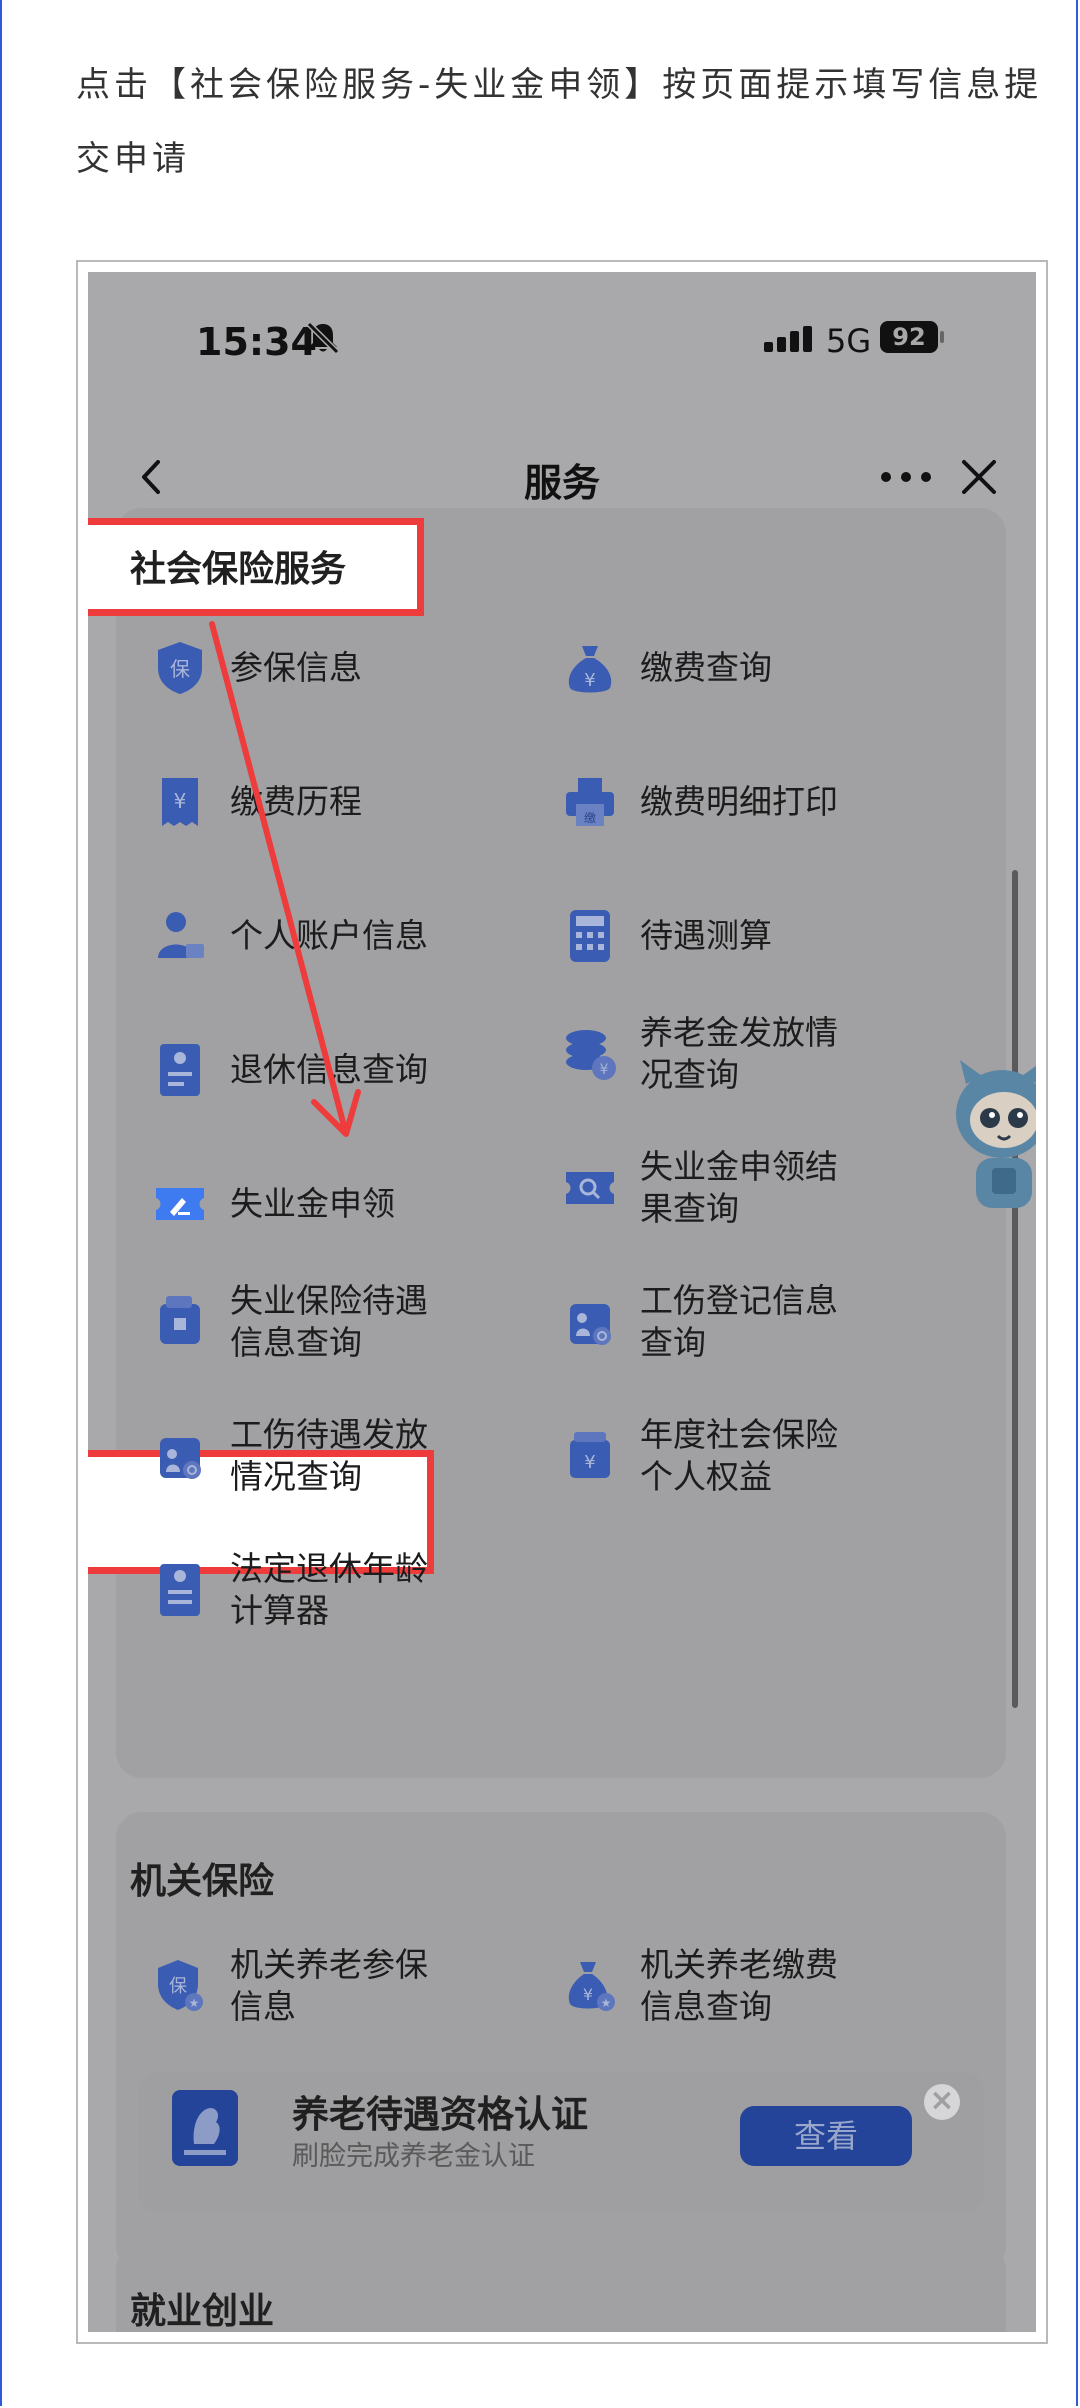  What do you see at coordinates (329, 1321) in the screenshot?
I see `service-label: 失业保险待遇 信息查询` at bounding box center [329, 1321].